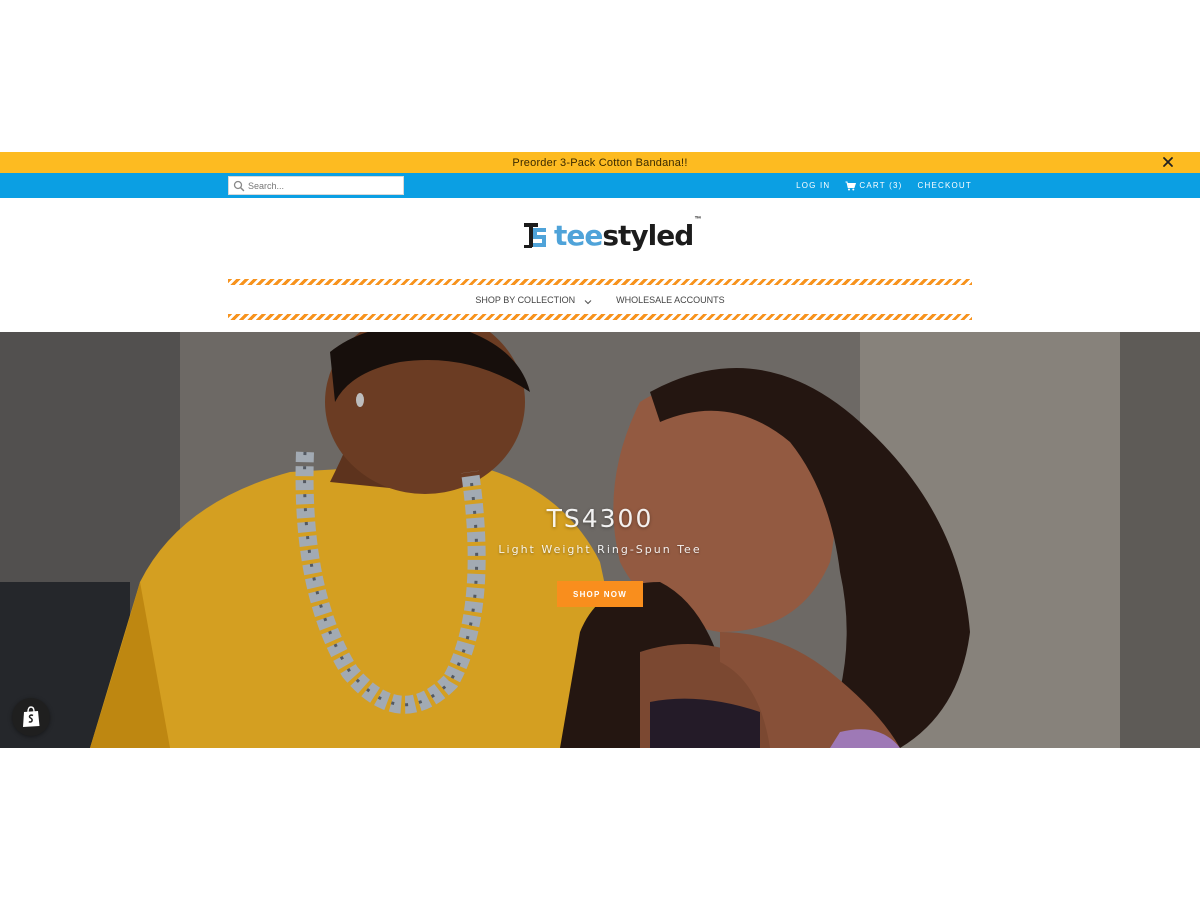 Image resolution: width=1200 pixels, height=900 pixels. I want to click on nav-item-label: WHOLESALE ACCOUNTS, so click(670, 299).